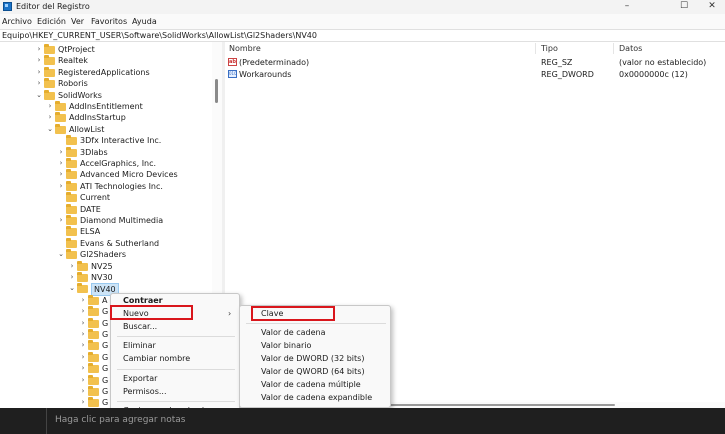 Image resolution: width=725 pixels, height=434 pixels. I want to click on tree-item: › NV30, so click(106, 277).